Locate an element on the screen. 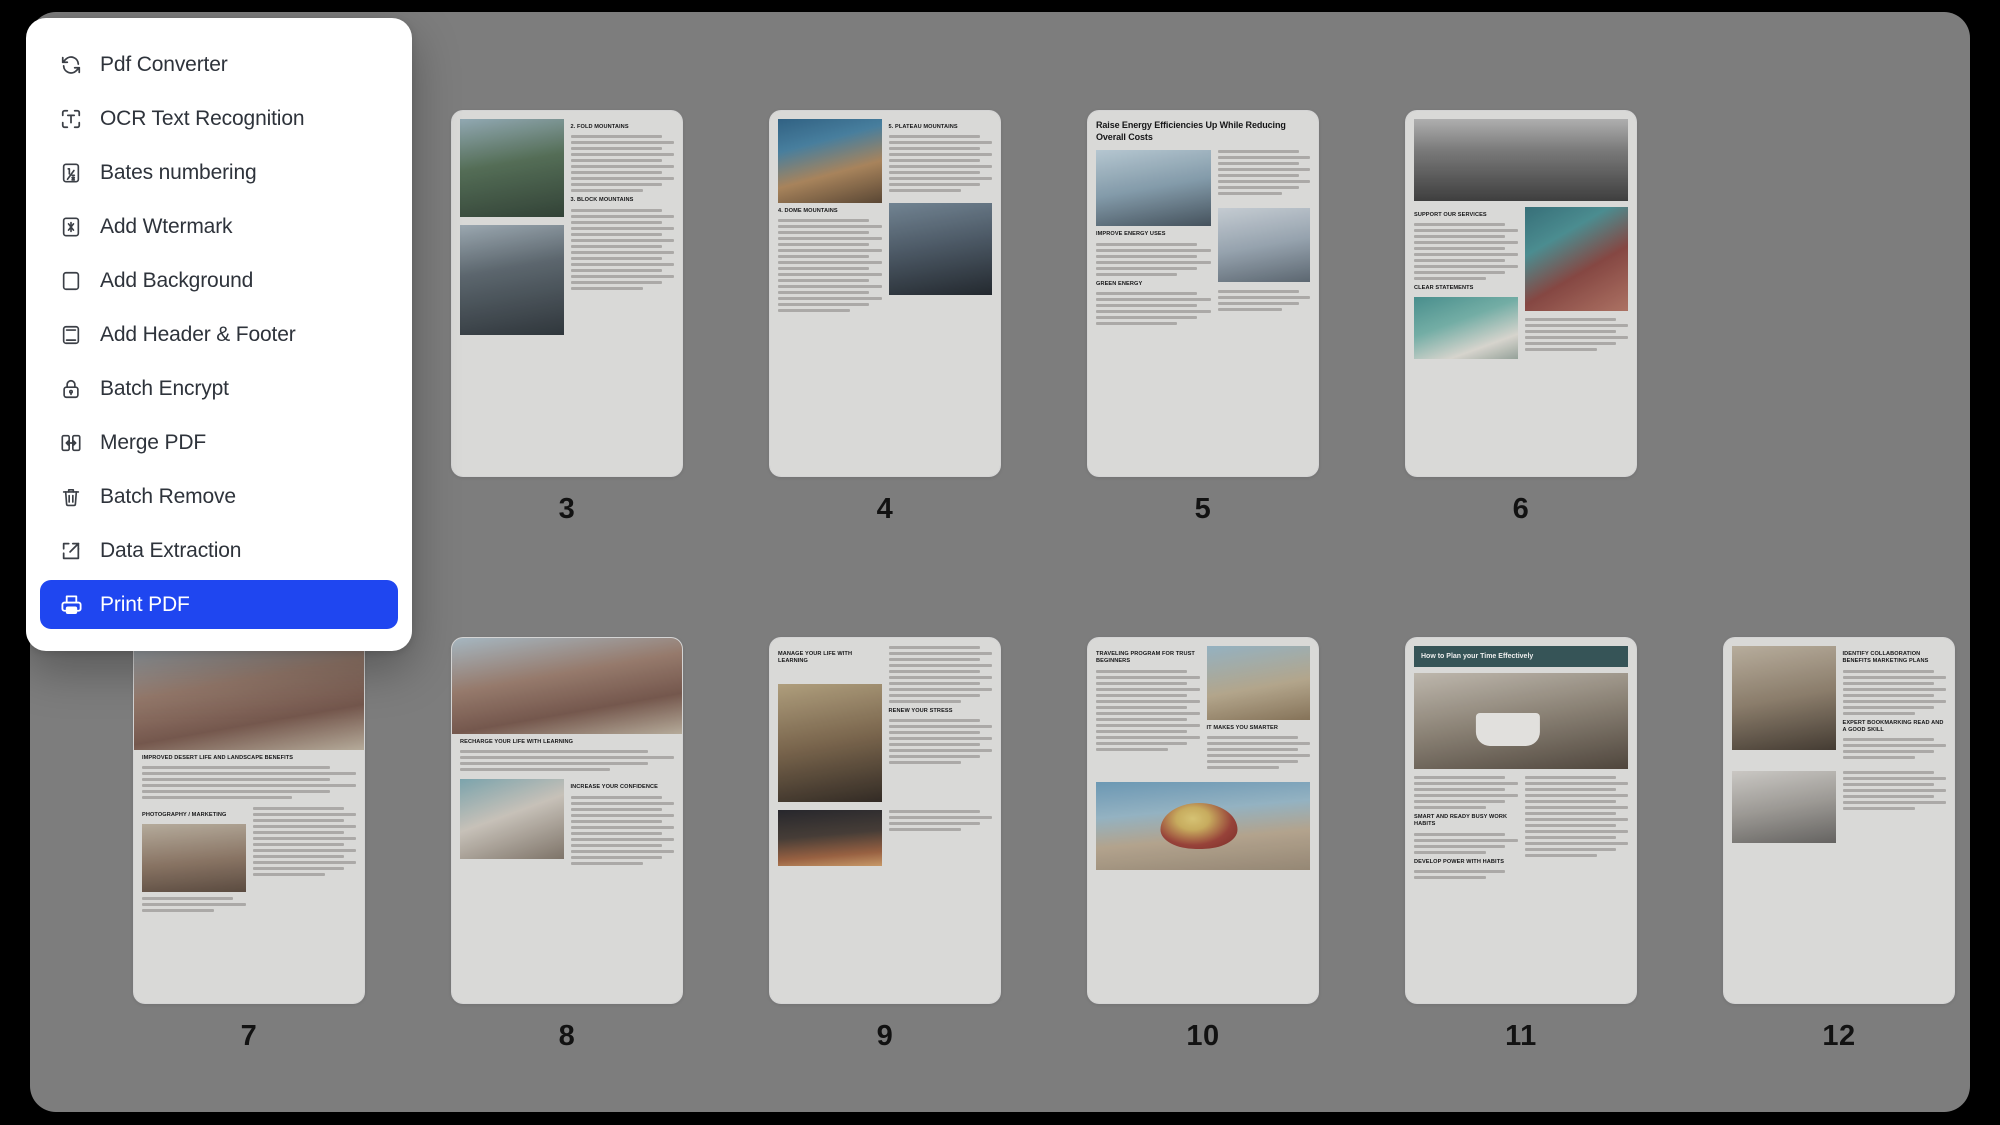 The image size is (2000, 1125). page-preview-6: SUPPORT OUR SERVICES CLEAR STATEMENTS is located at coordinates (1521, 293).